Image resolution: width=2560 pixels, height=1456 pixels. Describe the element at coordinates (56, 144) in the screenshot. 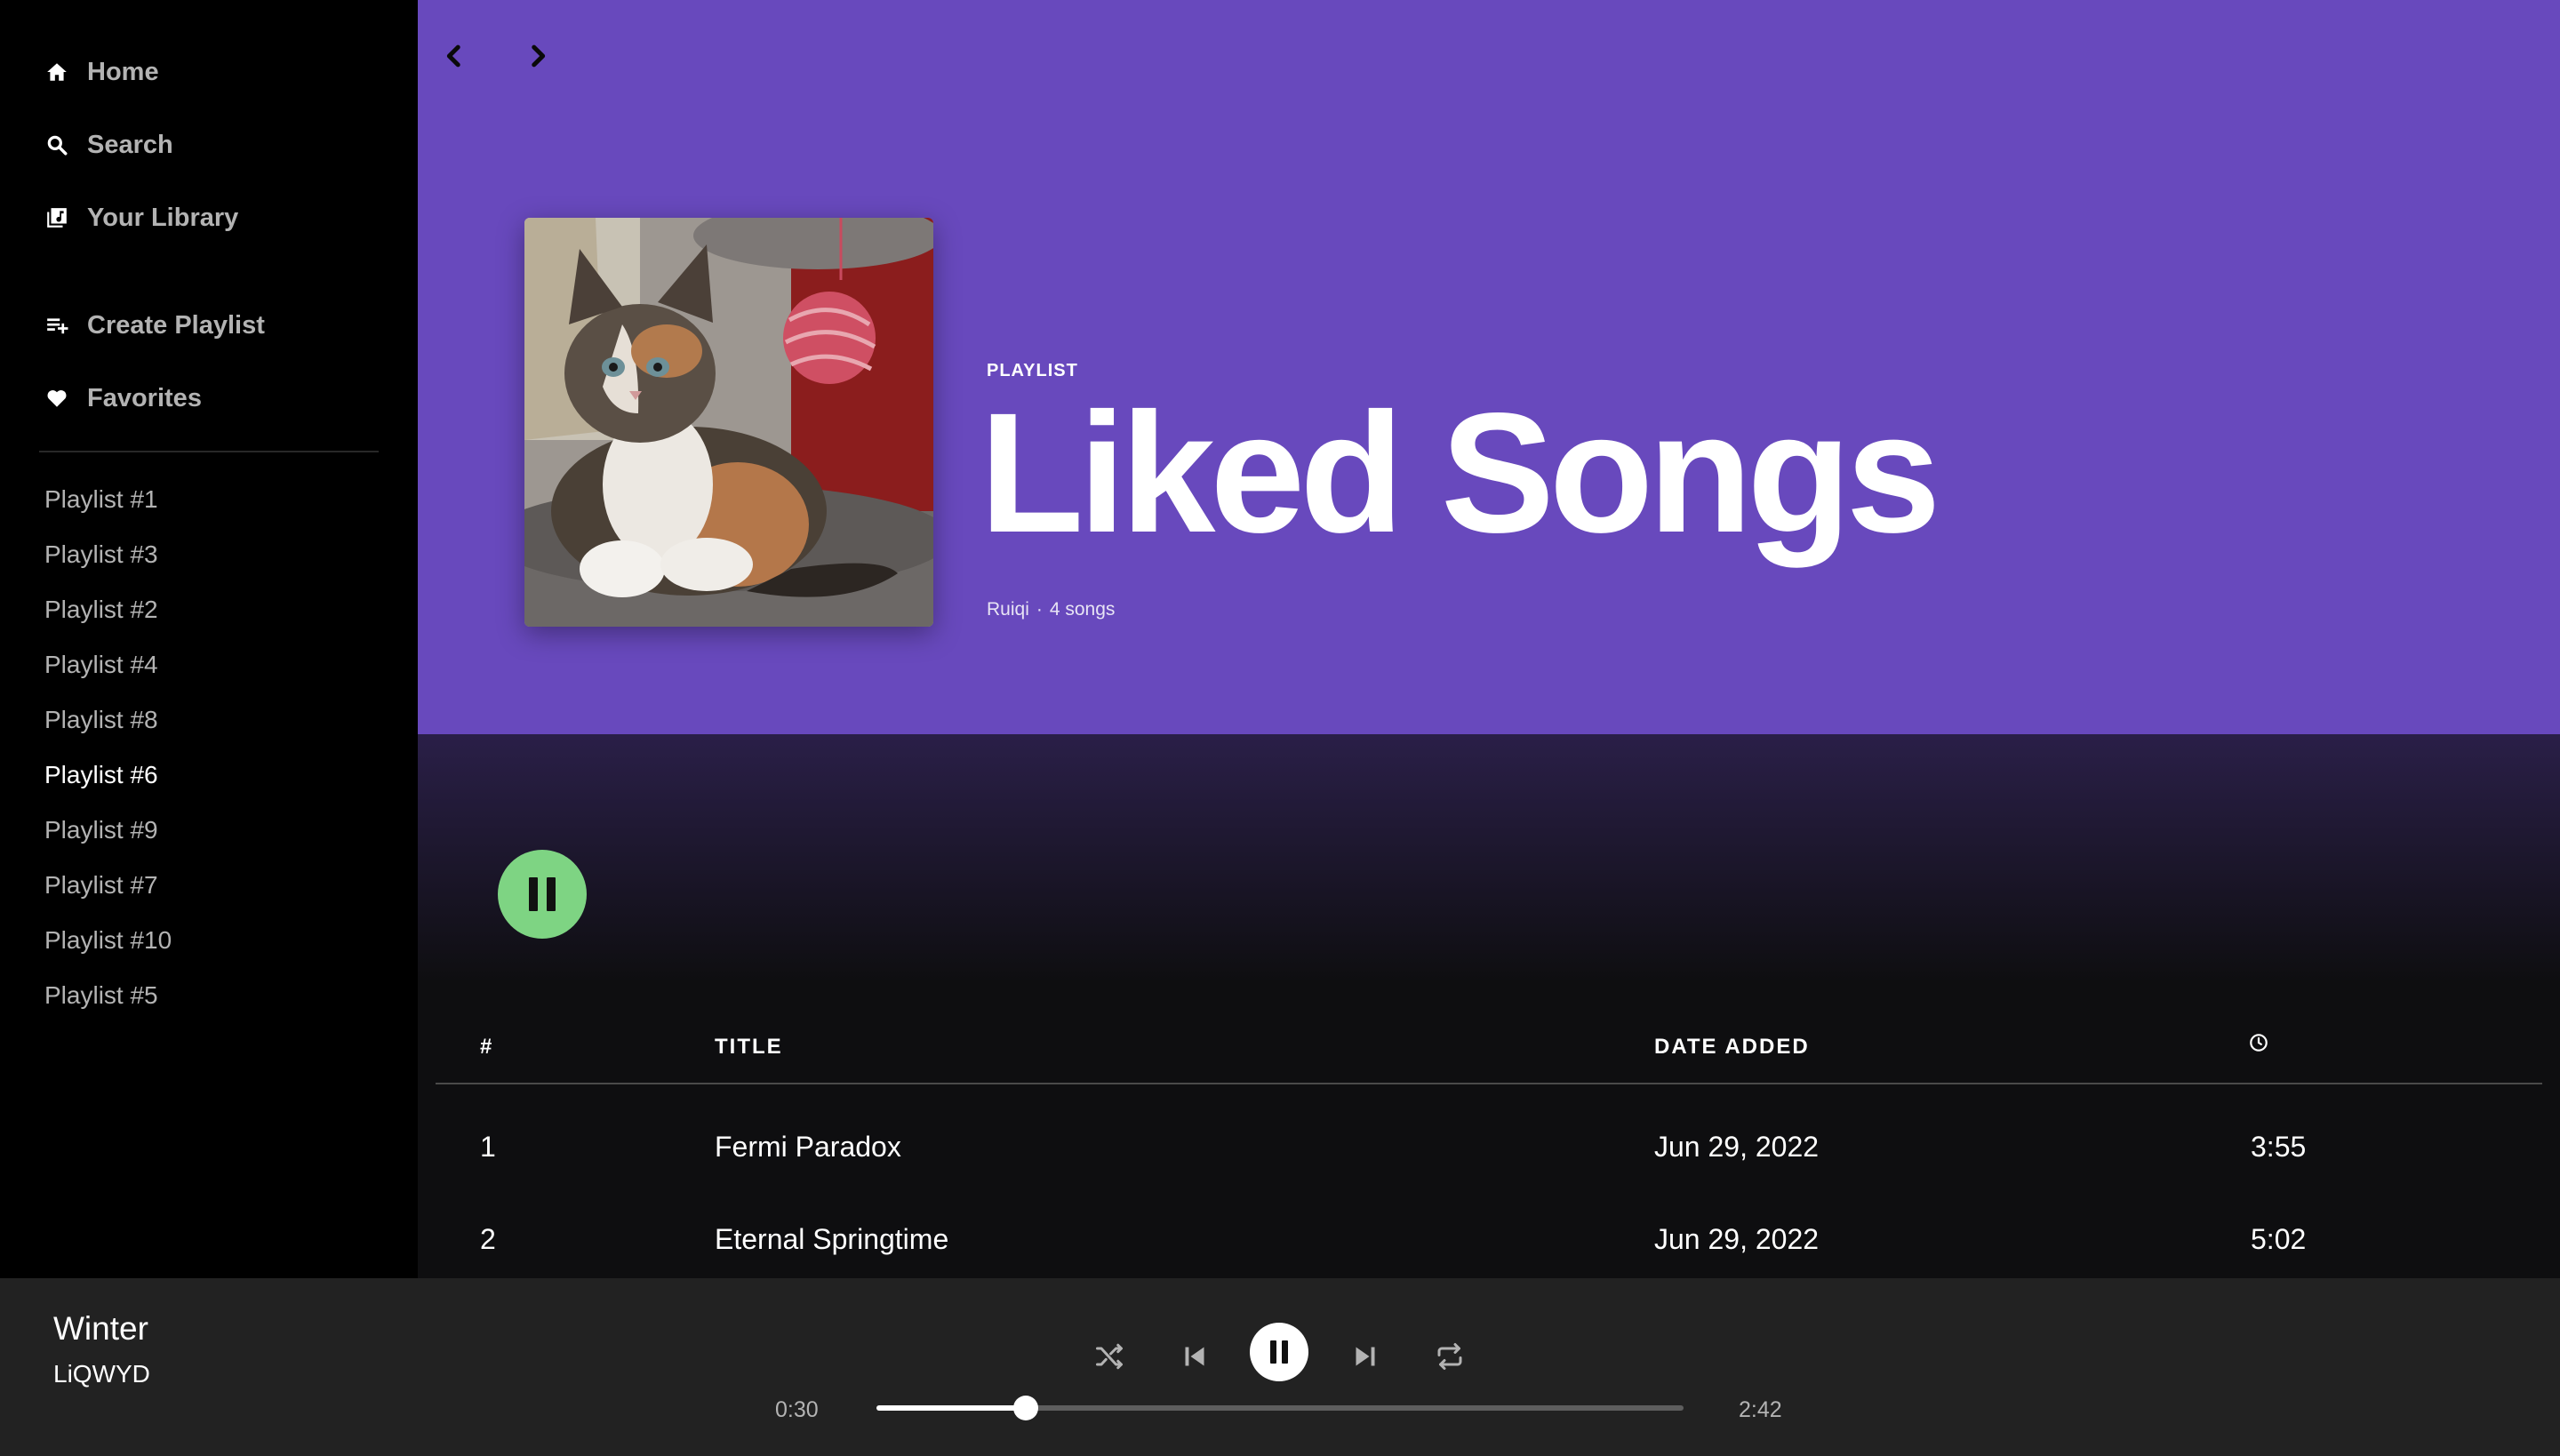

I see `search-icon` at that location.